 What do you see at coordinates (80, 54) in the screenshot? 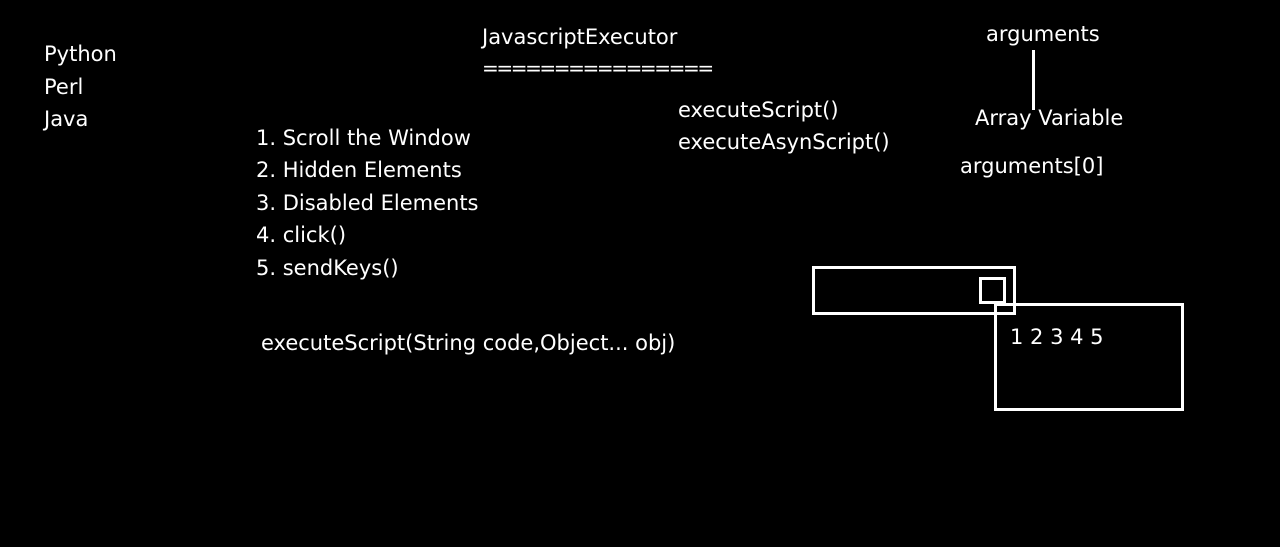
I see `language-python: Python` at bounding box center [80, 54].